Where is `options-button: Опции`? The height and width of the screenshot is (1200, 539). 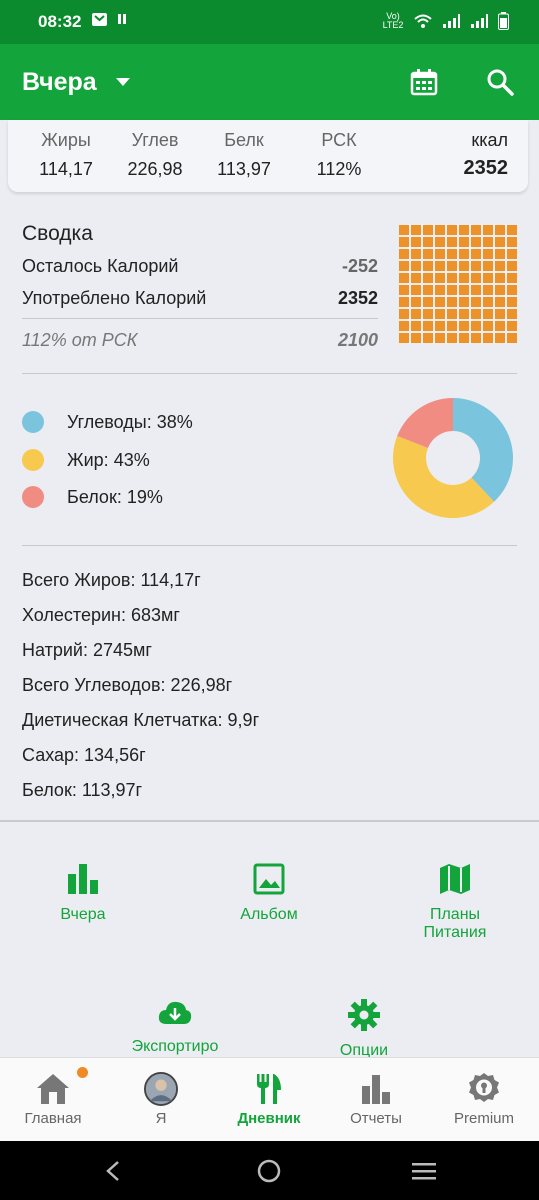
options-button: Опции is located at coordinates (364, 1029).